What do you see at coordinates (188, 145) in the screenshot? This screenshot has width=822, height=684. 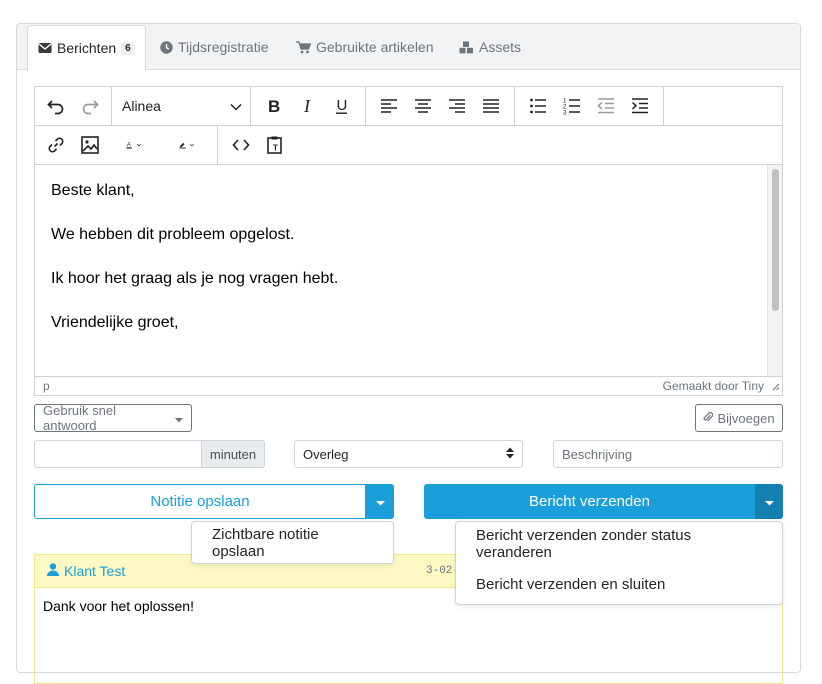 I see `highlight-color-icon` at bounding box center [188, 145].